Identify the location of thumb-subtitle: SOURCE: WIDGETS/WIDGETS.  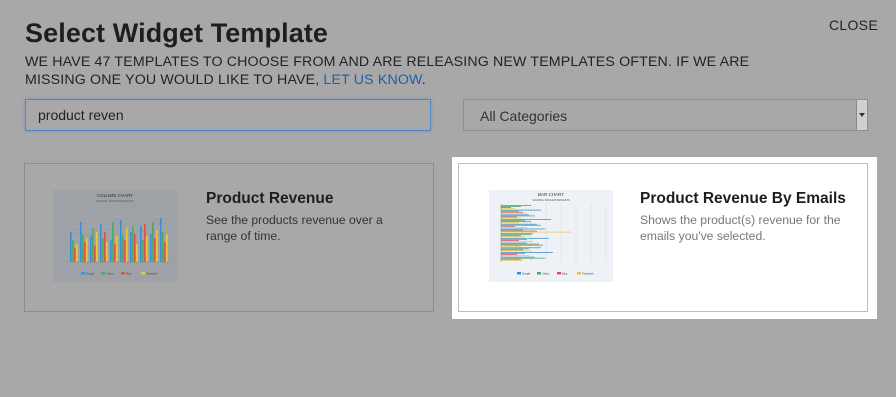
(551, 200).